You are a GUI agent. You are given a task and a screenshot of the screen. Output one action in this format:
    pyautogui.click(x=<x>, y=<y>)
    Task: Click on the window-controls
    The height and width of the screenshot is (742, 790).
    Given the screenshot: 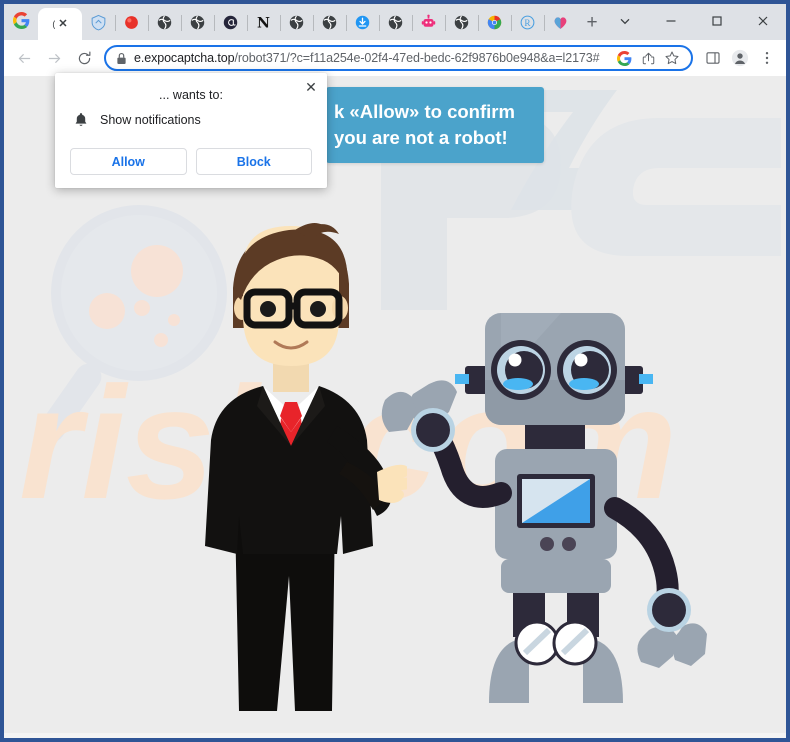 What is the action you would take?
    pyautogui.click(x=694, y=21)
    